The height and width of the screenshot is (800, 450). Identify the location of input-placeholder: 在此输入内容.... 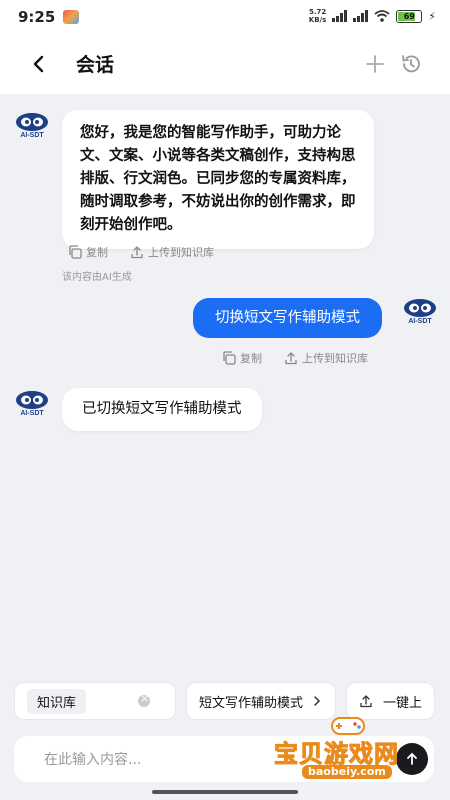
(93, 760).